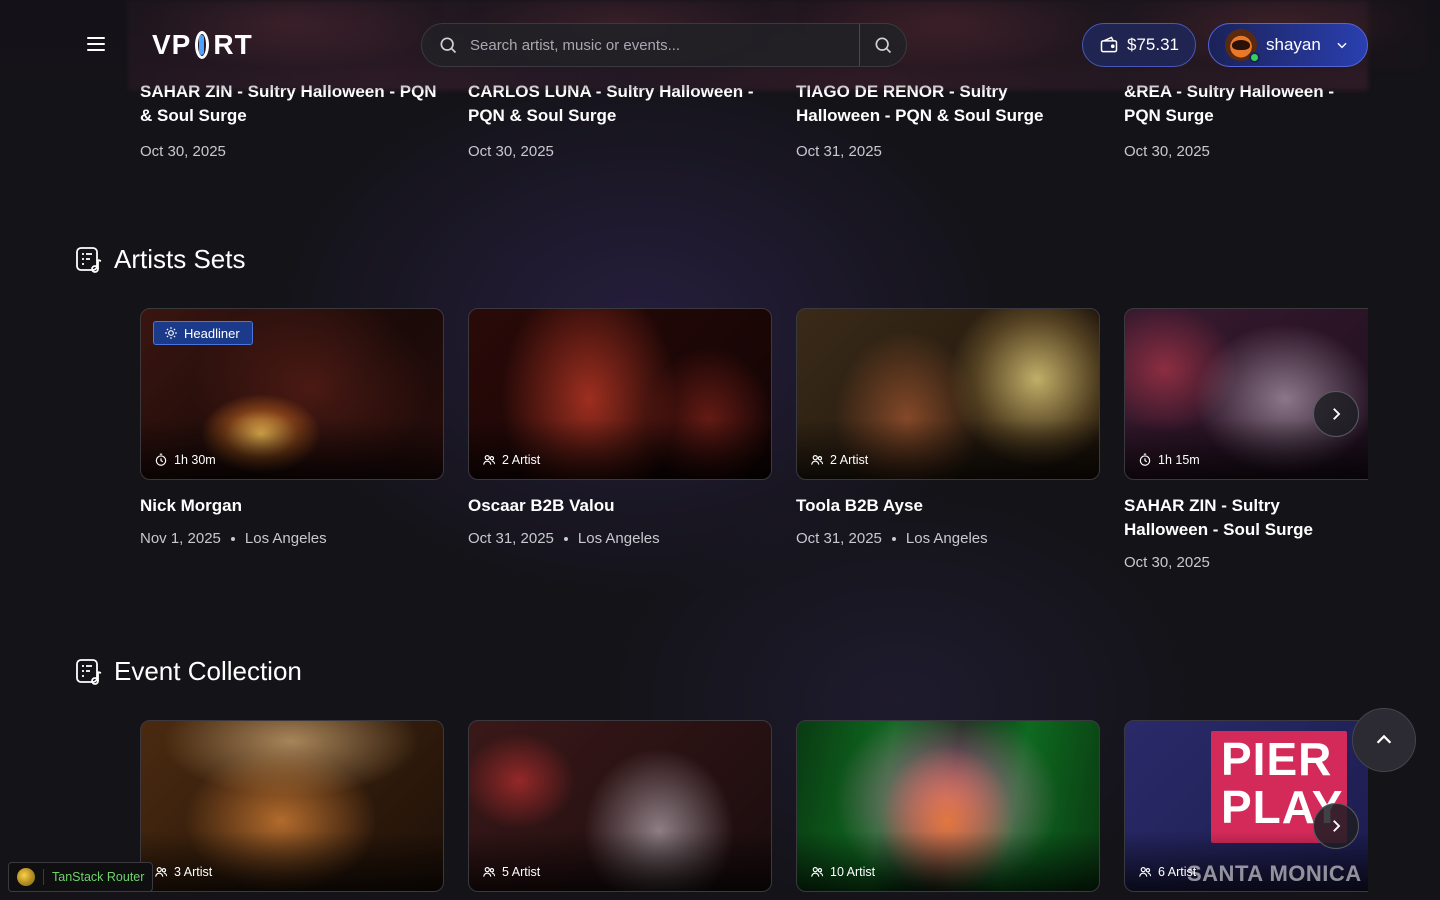 The height and width of the screenshot is (900, 1440). I want to click on meta-text: 1h 30m, so click(195, 460).